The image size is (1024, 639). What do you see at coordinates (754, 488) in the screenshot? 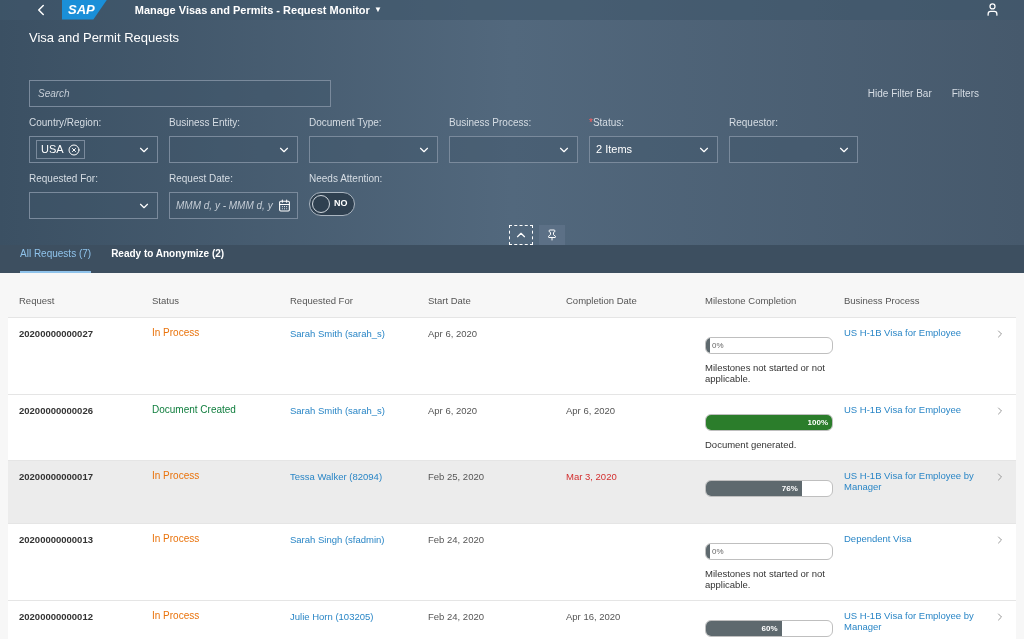
I see `progress-fill: 76%` at bounding box center [754, 488].